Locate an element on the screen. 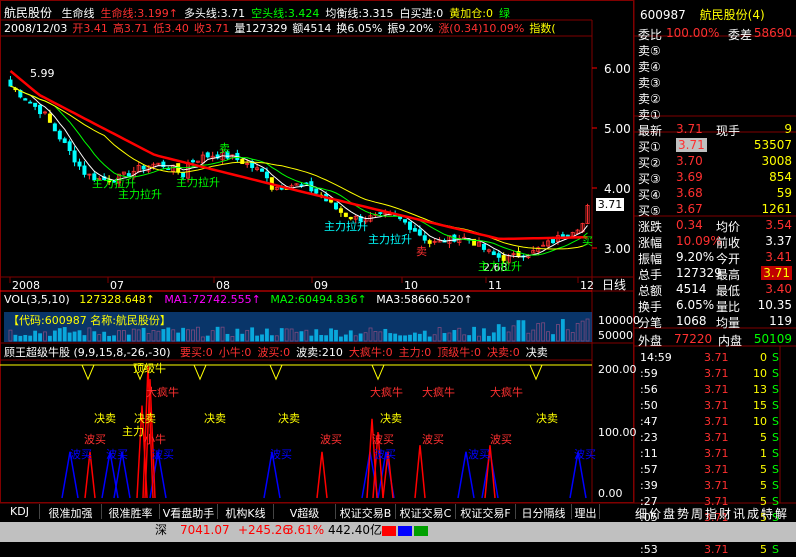 Image resolution: width=796 pixels, height=557 pixels. quote-tab: 周 is located at coordinates (697, 513).